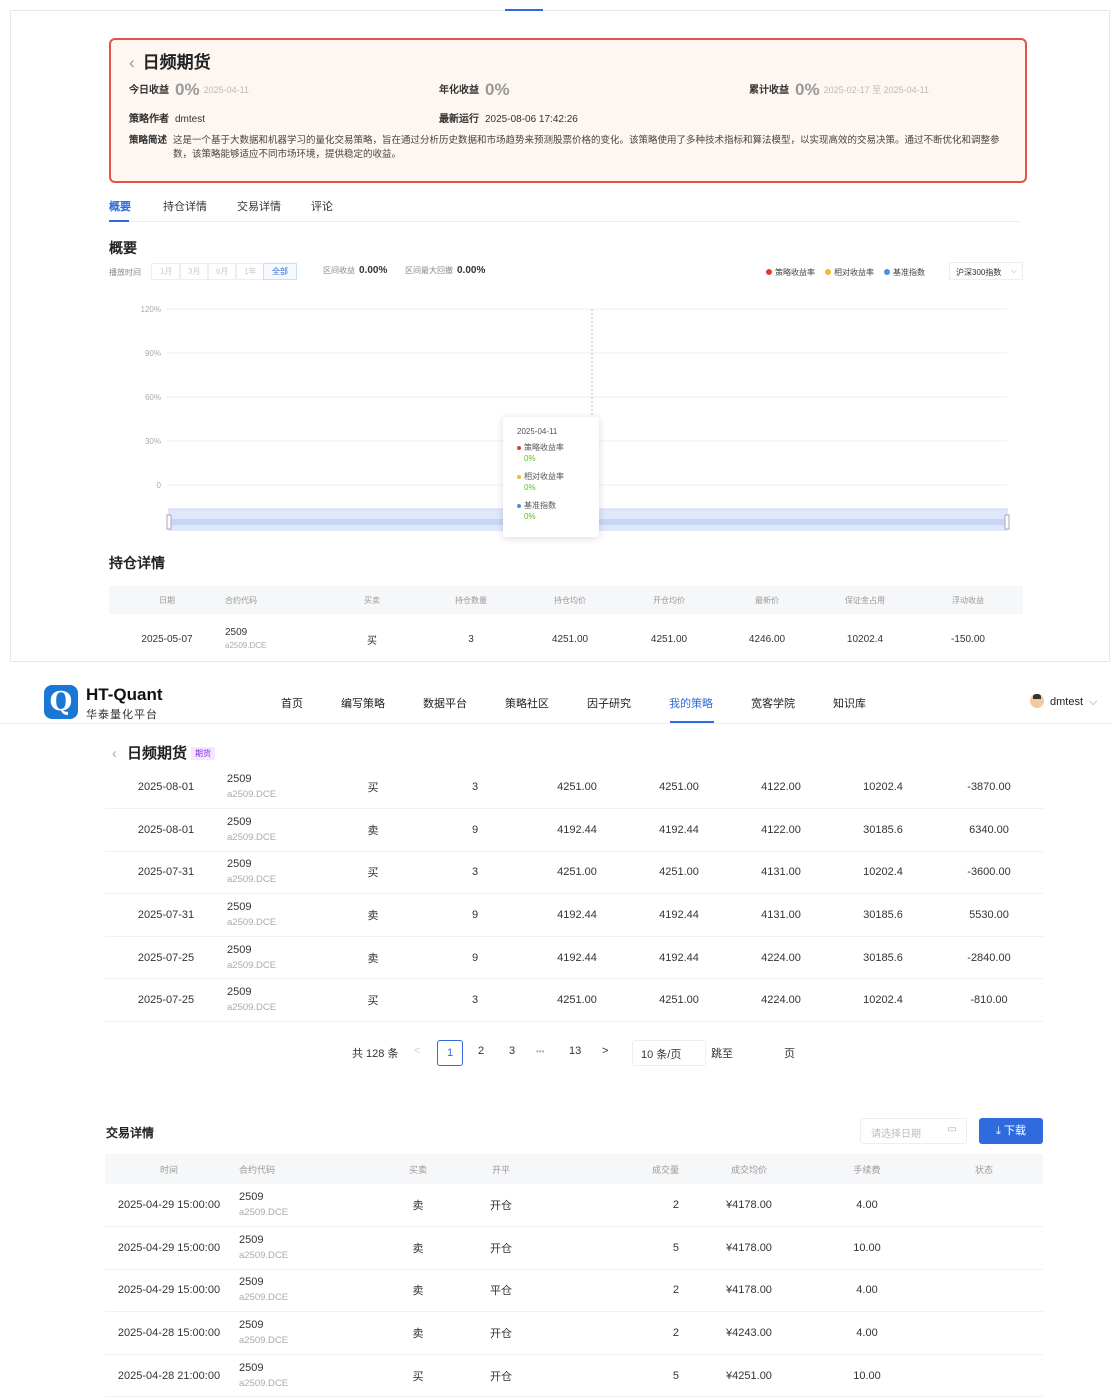 Image resolution: width=1112 pixels, height=1400 pixels. What do you see at coordinates (159, 485) in the screenshot?
I see `y-tick-label: 0` at bounding box center [159, 485].